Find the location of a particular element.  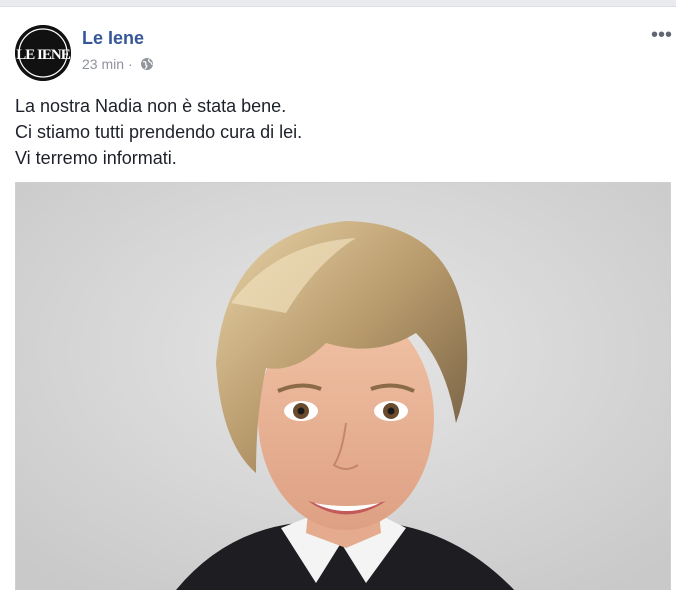

le-iene-logo: LE IENE is located at coordinates (43, 53).